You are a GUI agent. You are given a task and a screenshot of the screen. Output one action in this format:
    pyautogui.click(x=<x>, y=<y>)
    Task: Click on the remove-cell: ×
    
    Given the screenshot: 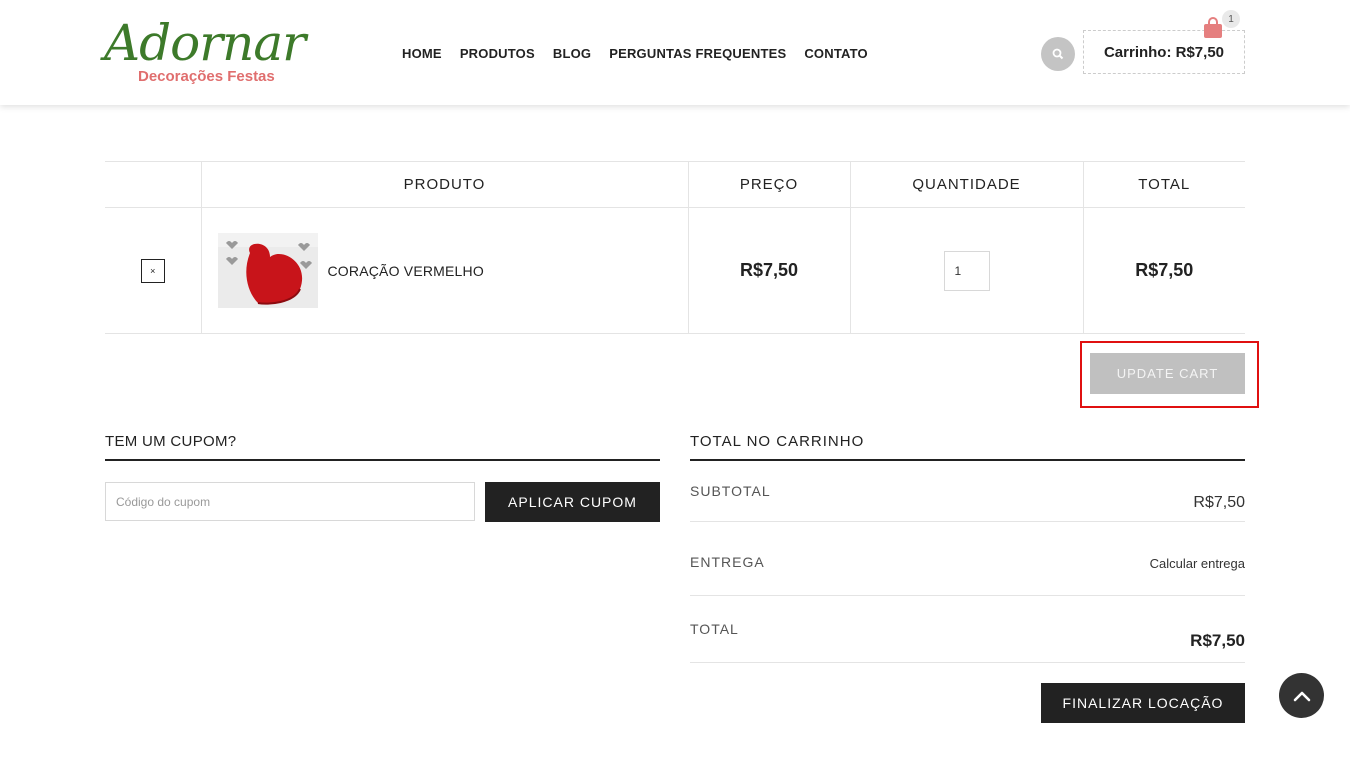 What is the action you would take?
    pyautogui.click(x=153, y=270)
    